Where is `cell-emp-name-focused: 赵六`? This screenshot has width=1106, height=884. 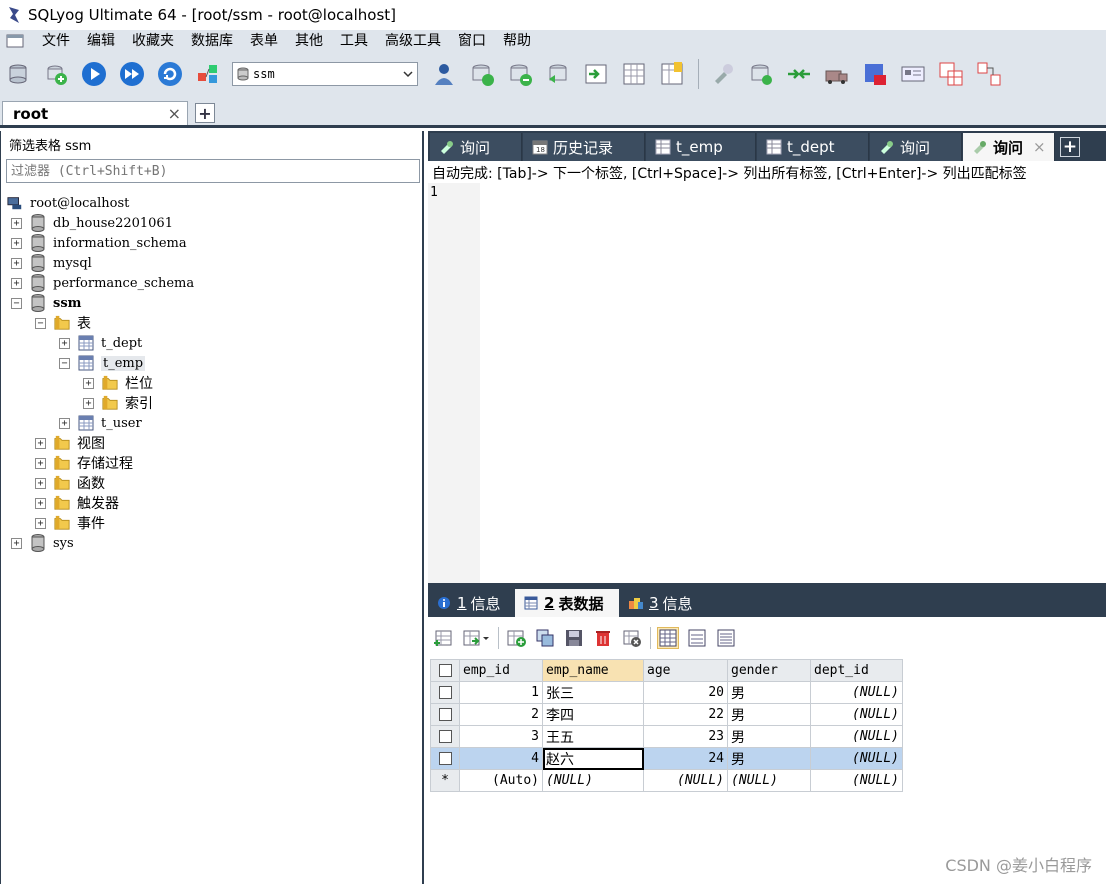
cell-emp-name-focused: 赵六 is located at coordinates (593, 758).